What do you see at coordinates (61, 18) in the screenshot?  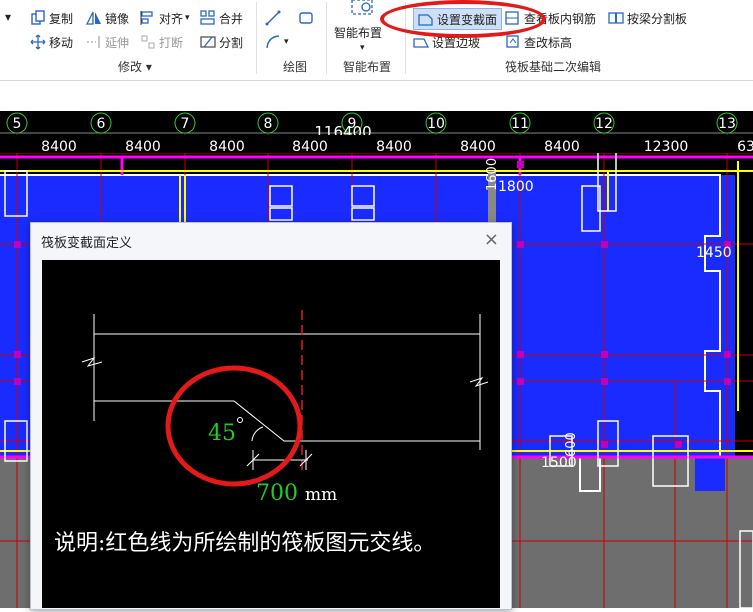 I see `copy-label: 复制` at bounding box center [61, 18].